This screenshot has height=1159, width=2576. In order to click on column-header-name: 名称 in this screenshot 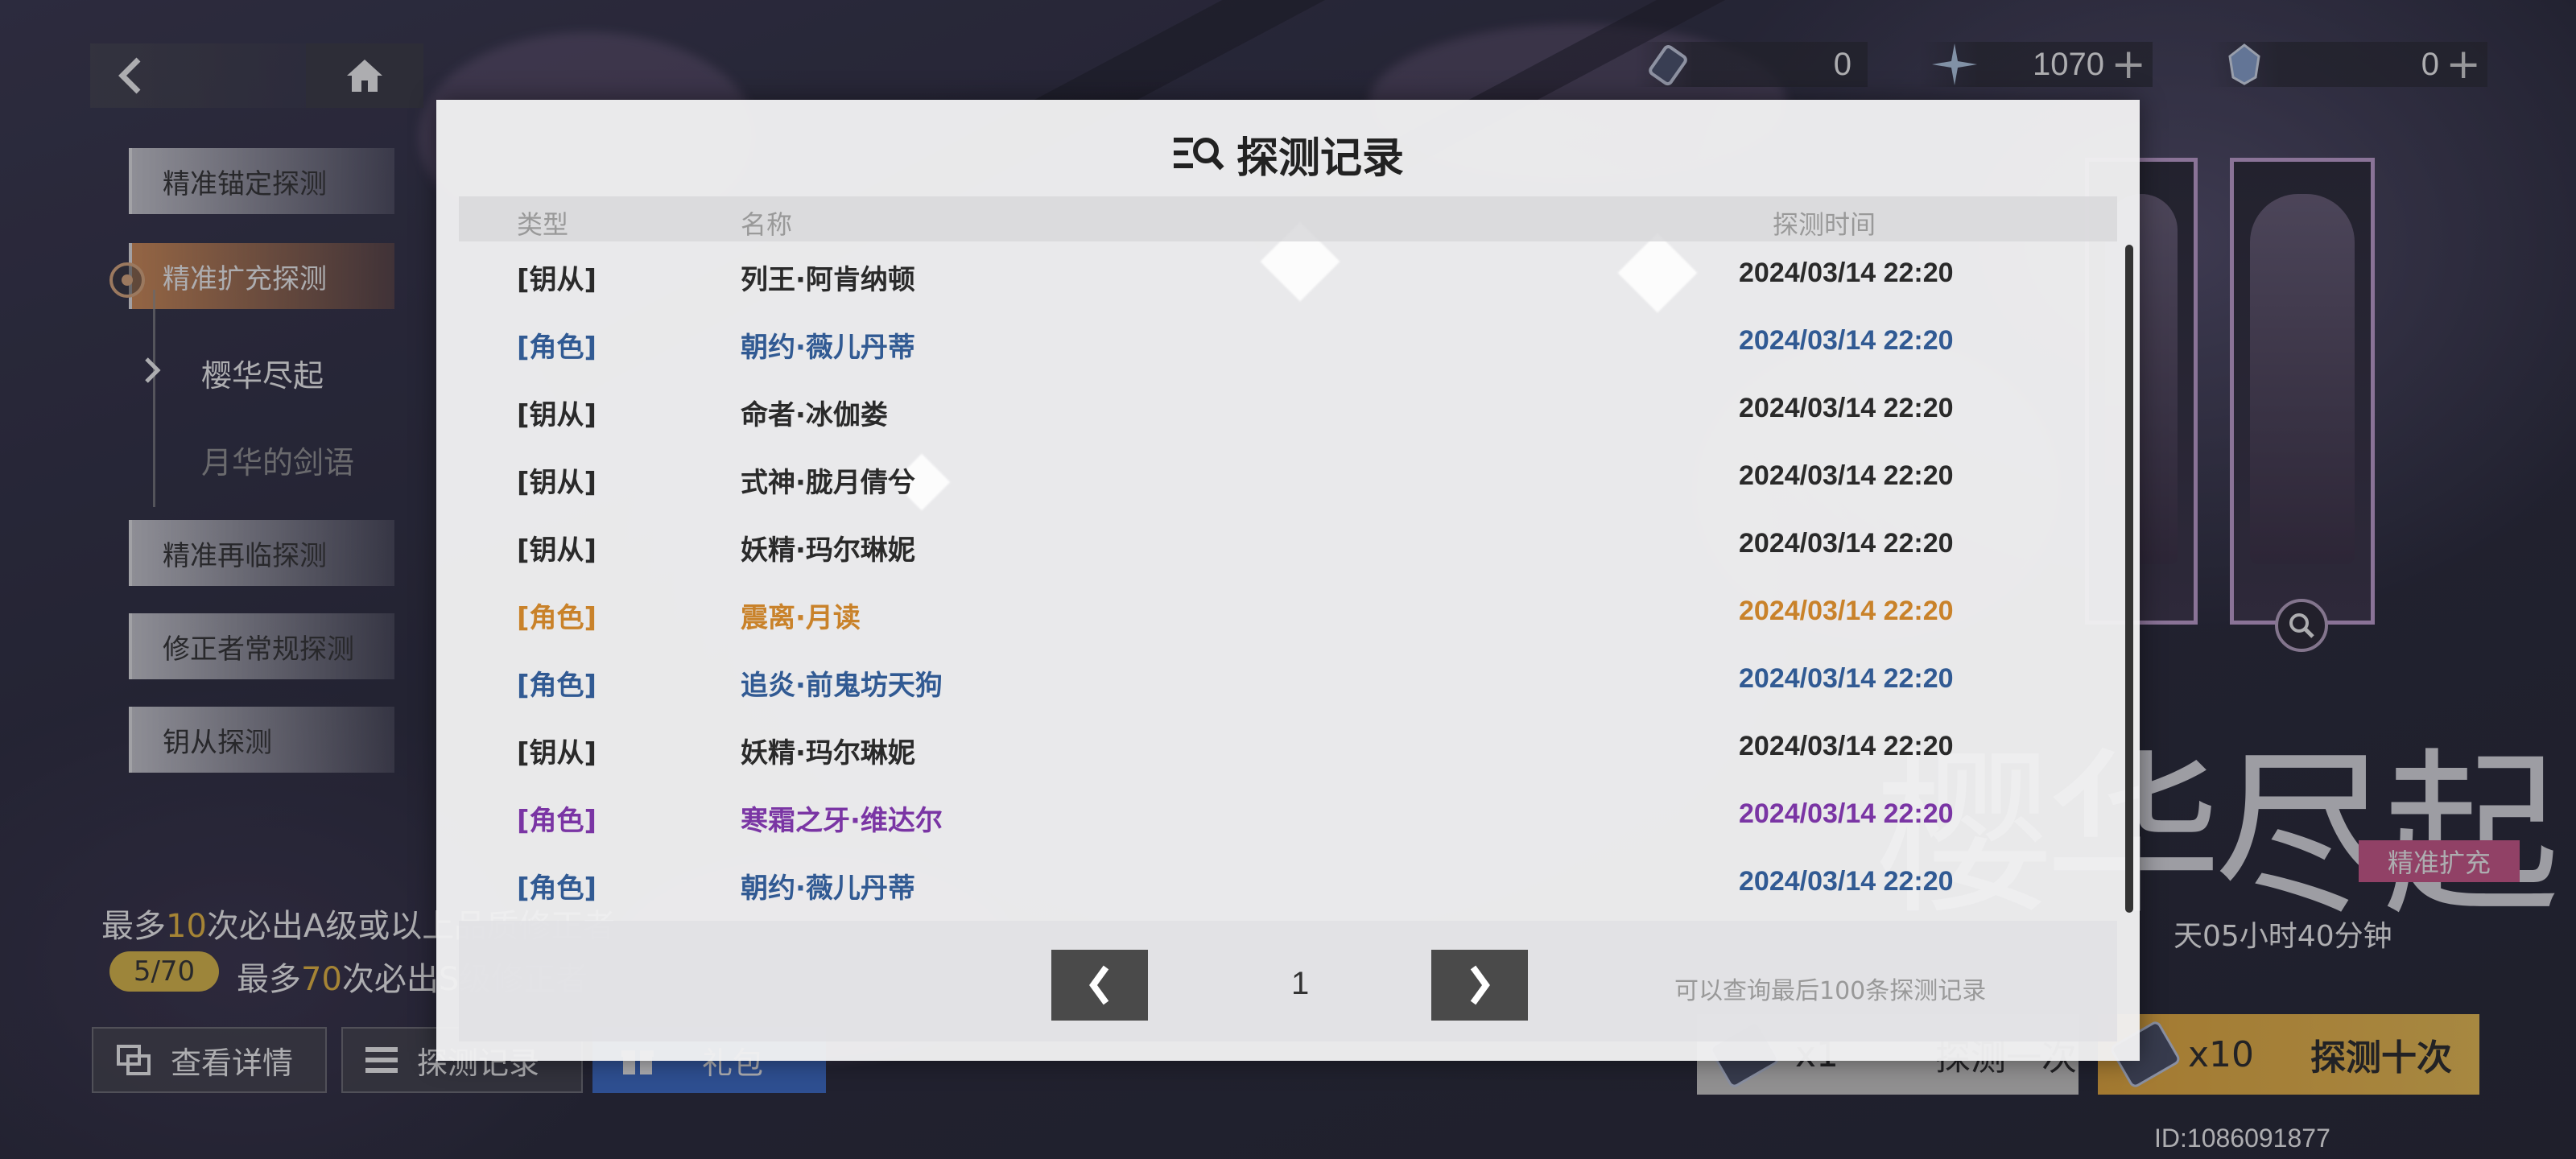, I will do `click(767, 224)`.